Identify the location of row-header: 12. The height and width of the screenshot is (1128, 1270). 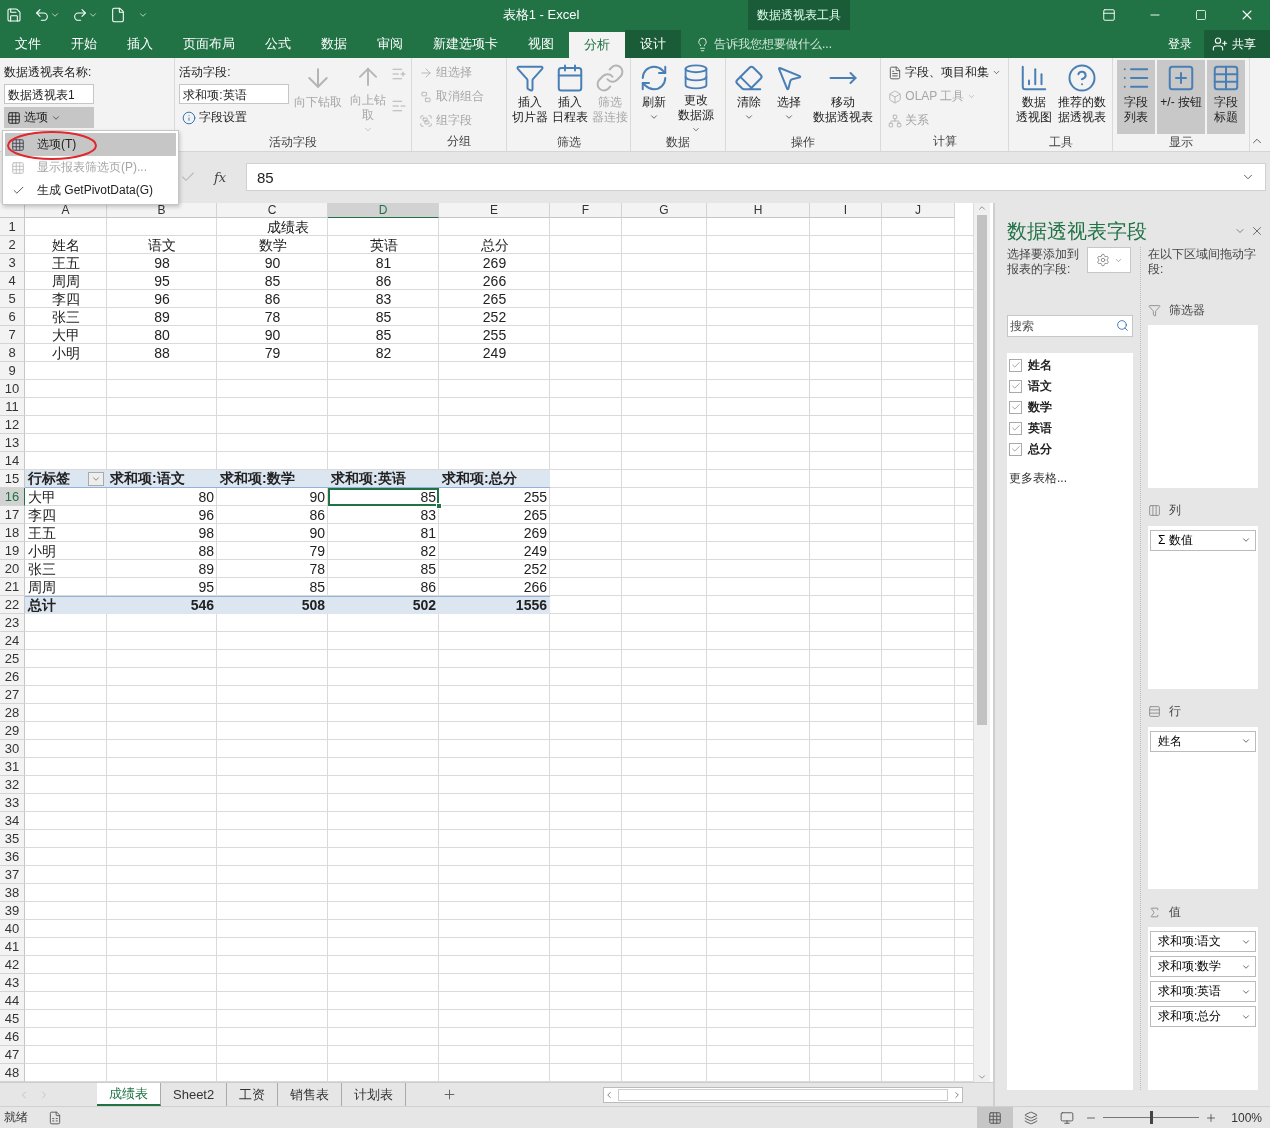
(12, 425).